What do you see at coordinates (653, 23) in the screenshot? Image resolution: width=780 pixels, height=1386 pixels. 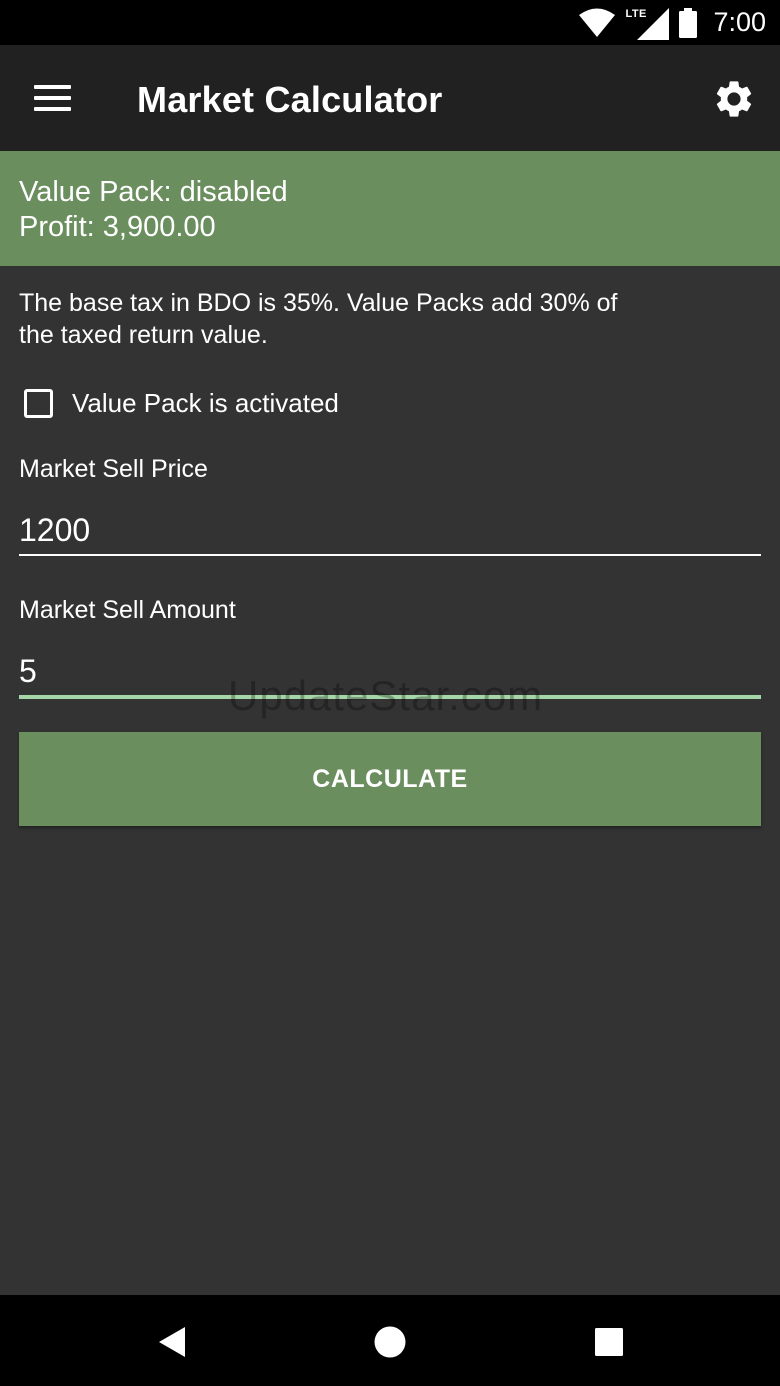 I see `cell-signal-icon` at bounding box center [653, 23].